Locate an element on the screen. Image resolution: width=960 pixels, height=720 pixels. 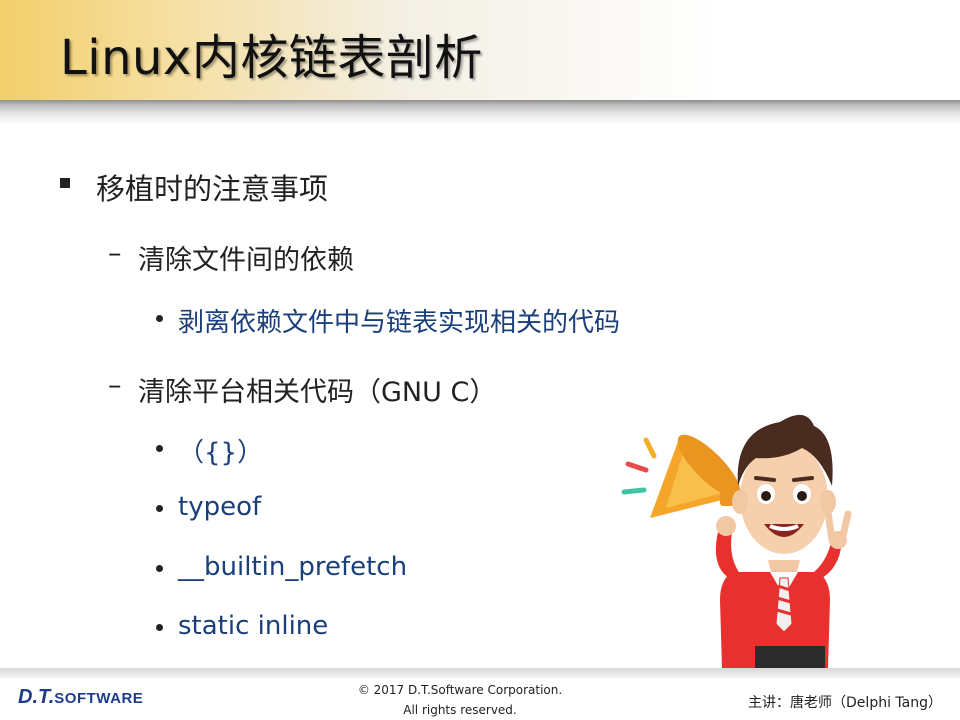
dt-software-logo: D.T.SOFTWARE is located at coordinates (80, 697).